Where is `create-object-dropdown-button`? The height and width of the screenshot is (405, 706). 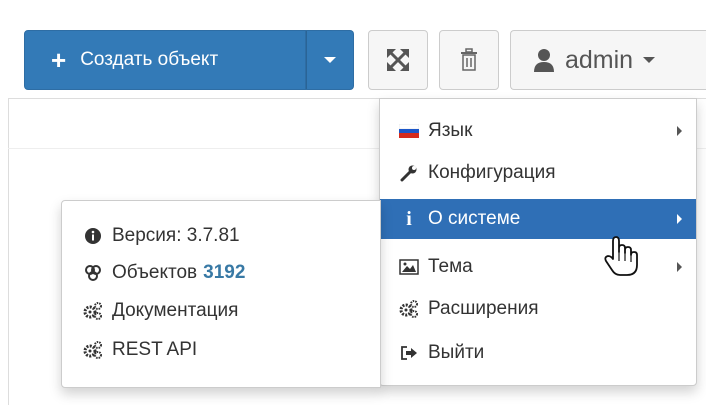 create-object-dropdown-button is located at coordinates (330, 60).